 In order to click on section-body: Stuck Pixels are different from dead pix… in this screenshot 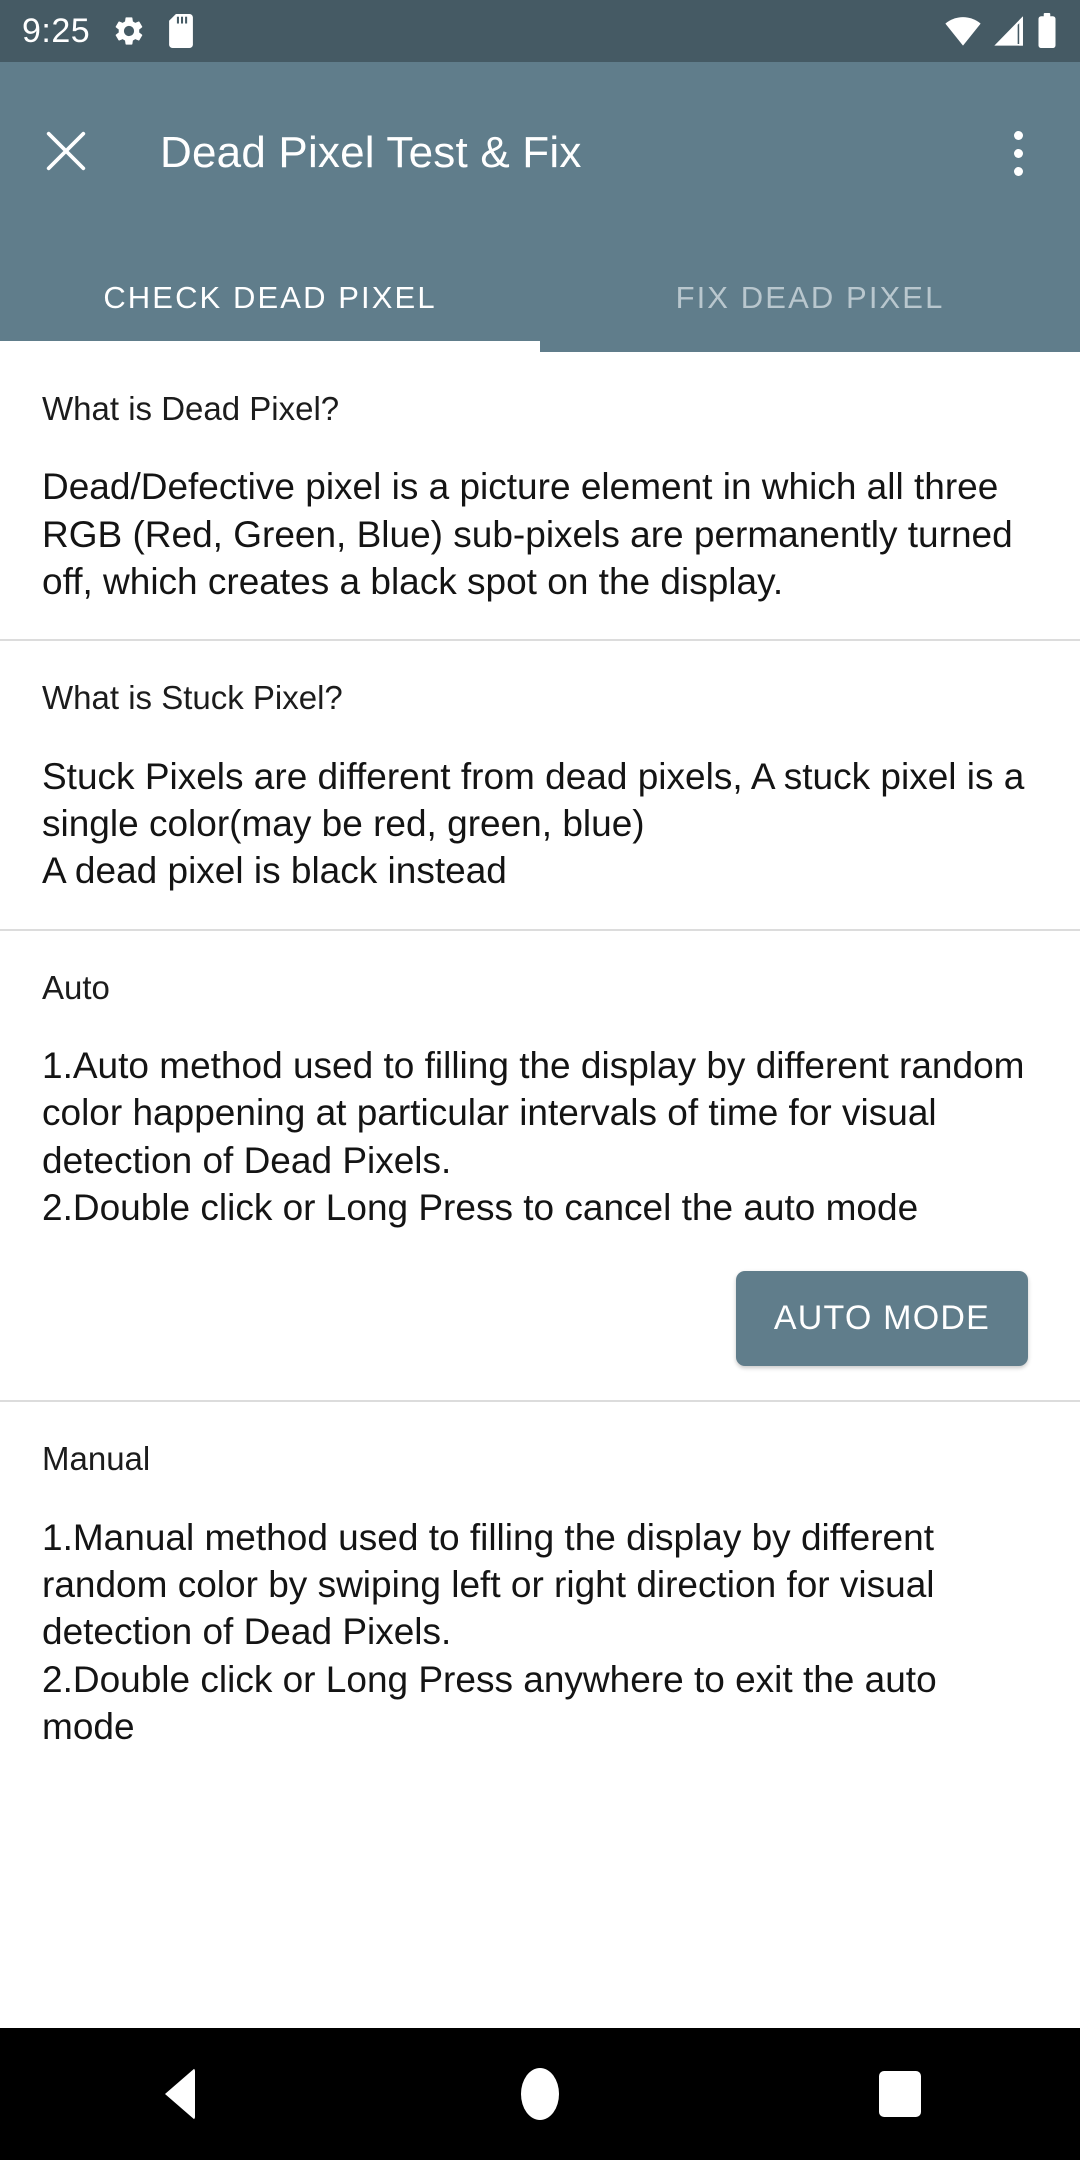, I will do `click(533, 823)`.